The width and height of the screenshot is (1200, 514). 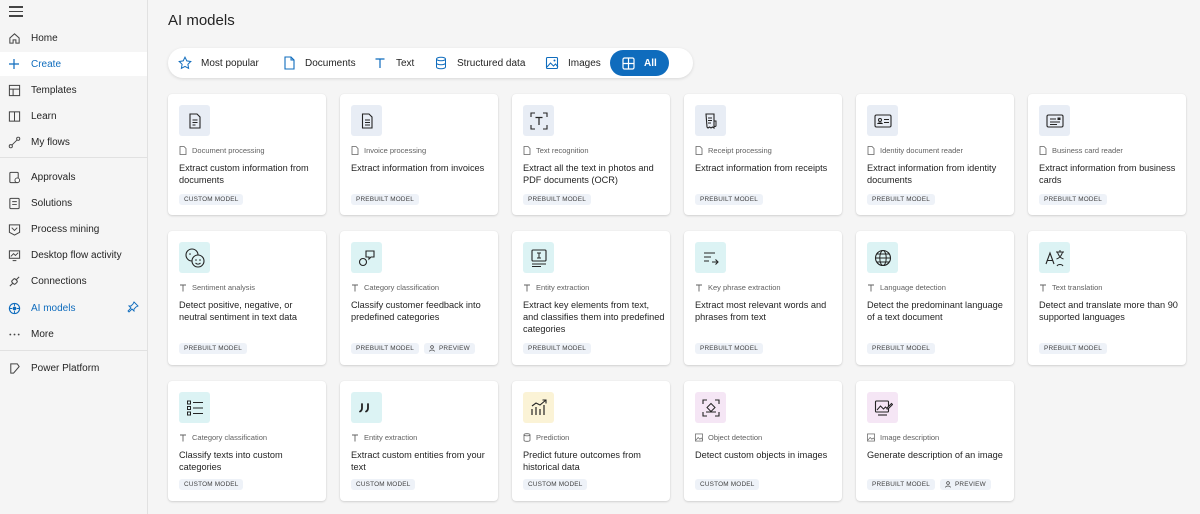 I want to click on pin-icon, so click(x=133, y=308).